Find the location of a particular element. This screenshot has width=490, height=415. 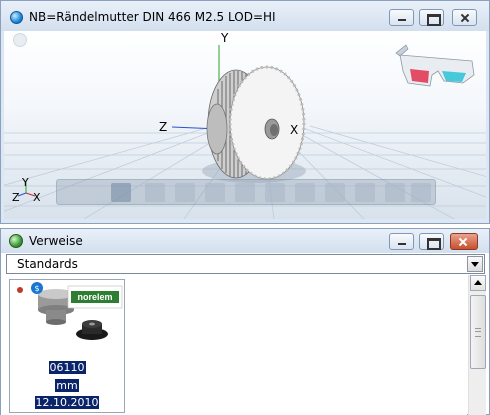

axis-x-label: X is located at coordinates (294, 130).